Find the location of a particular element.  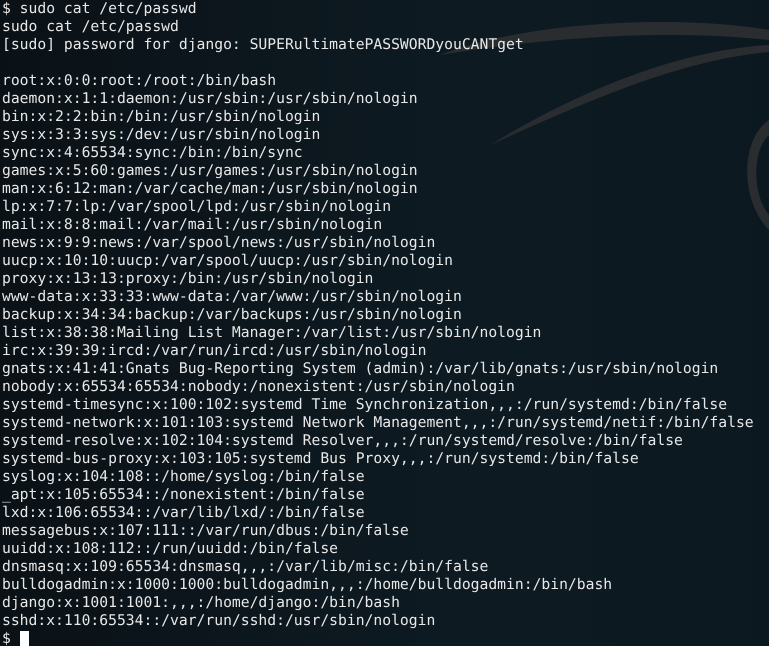

output-line: list:x:38:38:Mailing List Manager:/var/list:/usr/sbin/nologin is located at coordinates (272, 333).